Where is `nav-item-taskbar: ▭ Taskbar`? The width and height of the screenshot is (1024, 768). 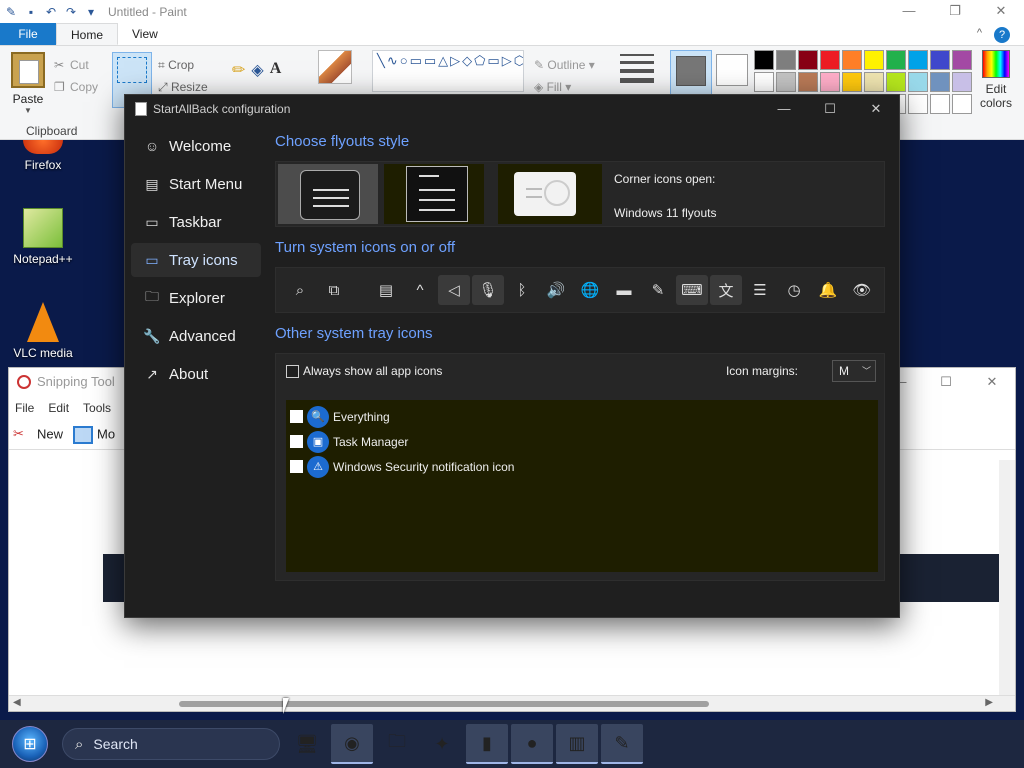
nav-item-taskbar: ▭ Taskbar is located at coordinates (196, 222).